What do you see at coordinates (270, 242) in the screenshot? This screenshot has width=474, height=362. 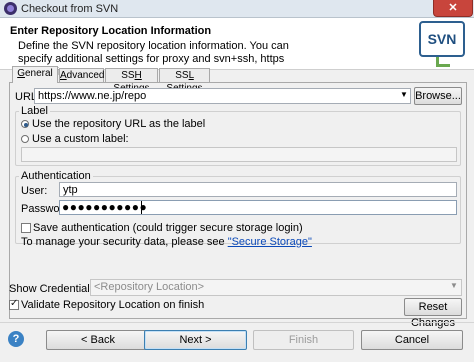 I see `secure-storage-link: "Secure Storage"` at bounding box center [270, 242].